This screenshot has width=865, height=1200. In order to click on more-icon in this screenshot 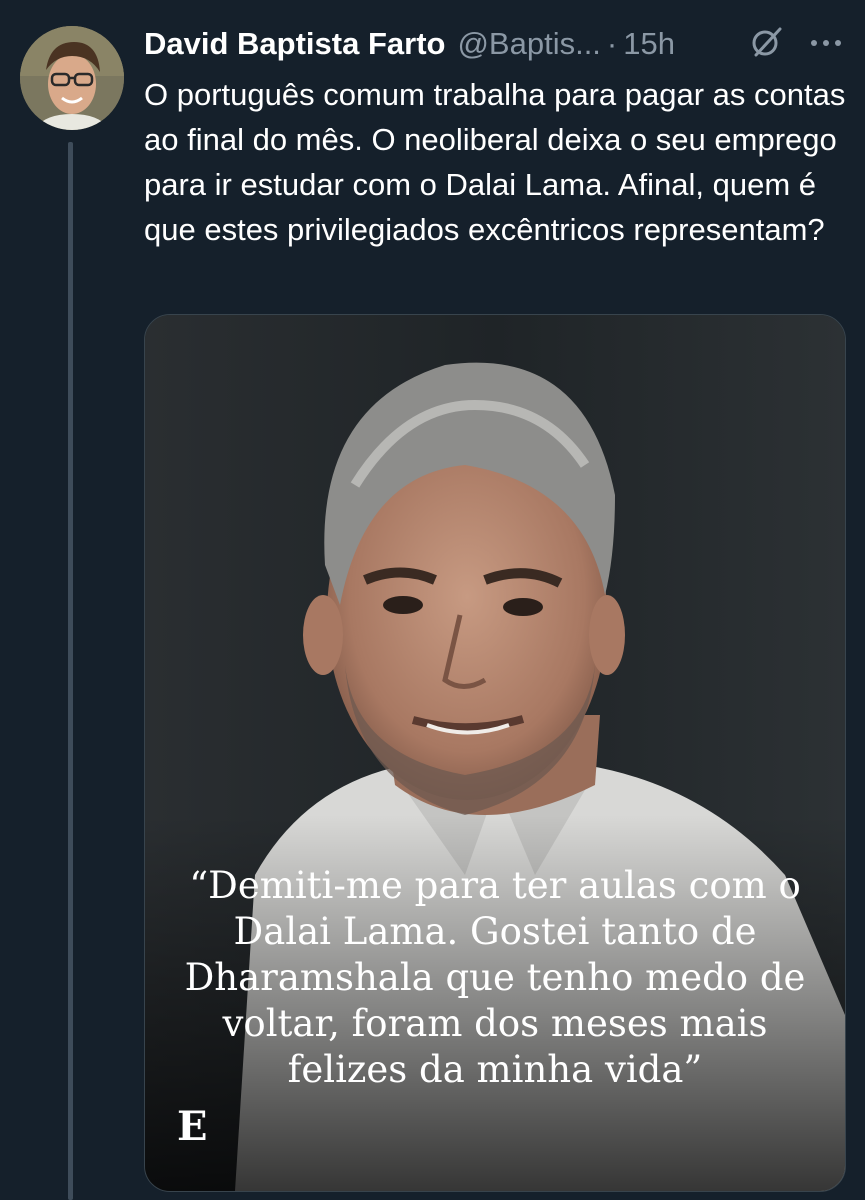, I will do `click(826, 43)`.